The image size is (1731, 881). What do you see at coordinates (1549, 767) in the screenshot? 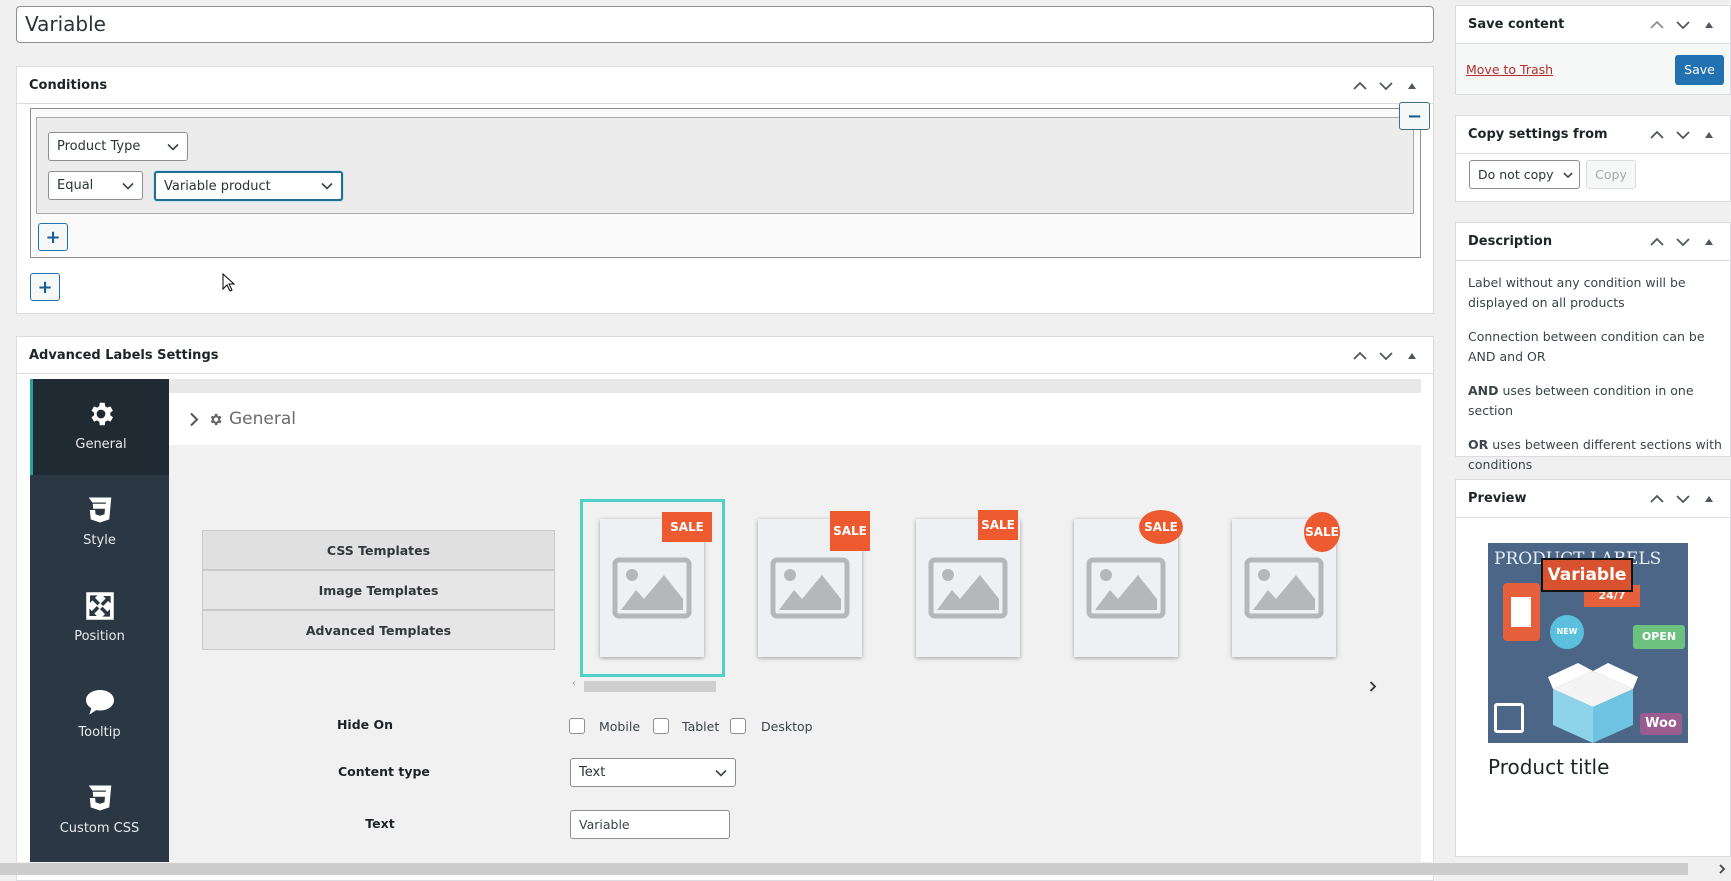
I see `preview-product-title: Product title` at bounding box center [1549, 767].